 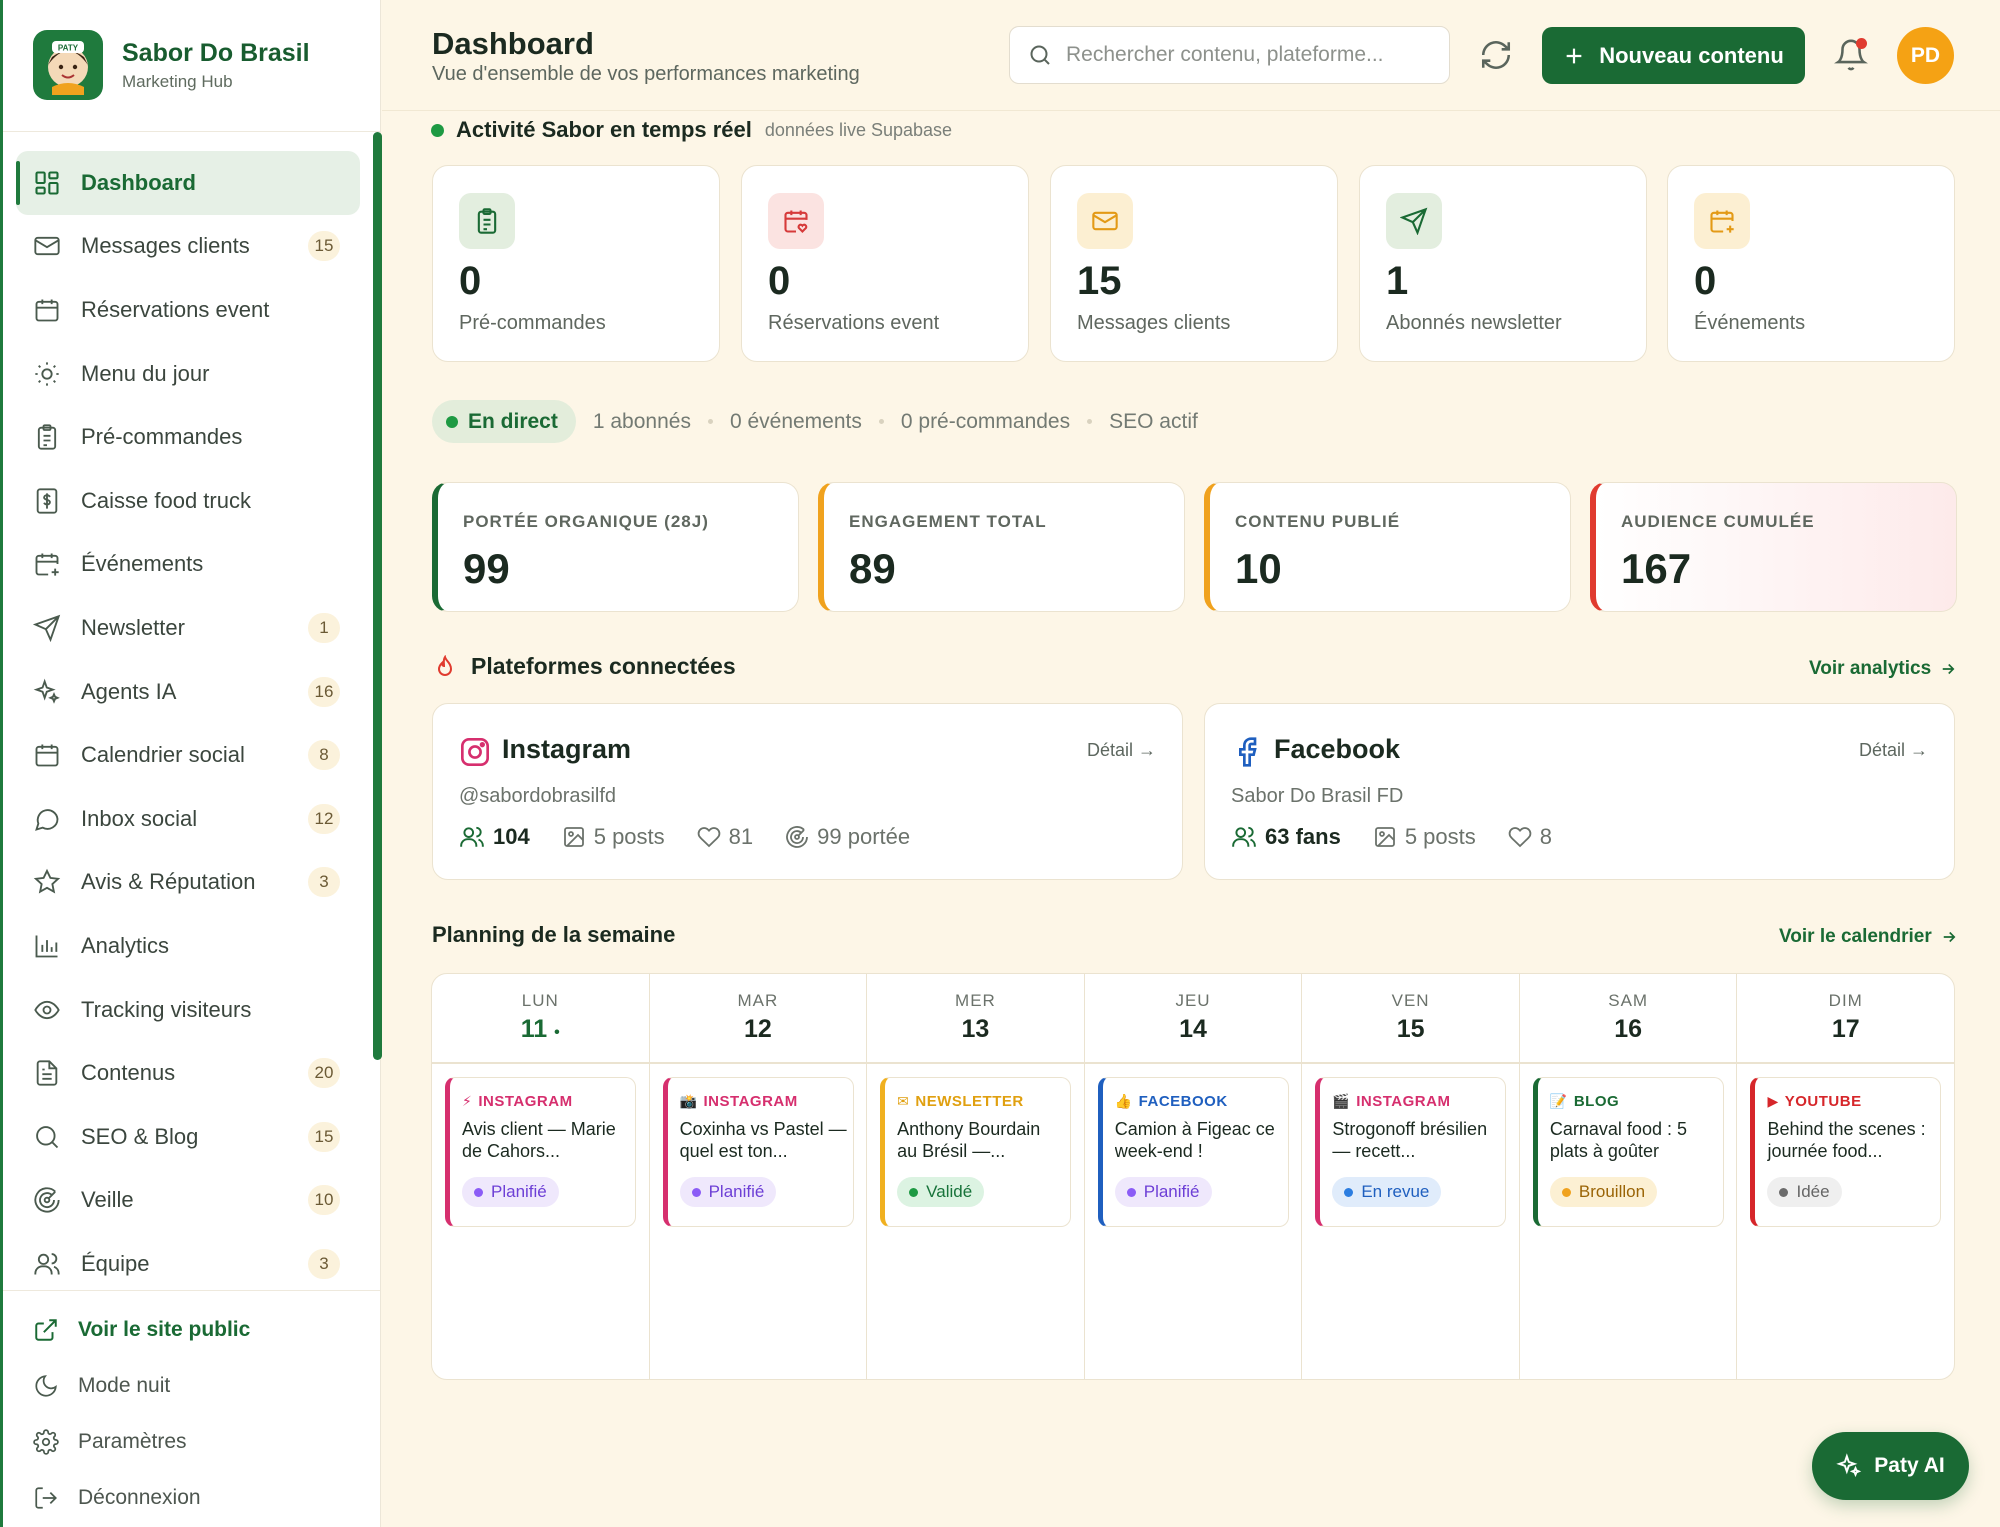 I want to click on sidebar-scrollbar, so click(x=377, y=596).